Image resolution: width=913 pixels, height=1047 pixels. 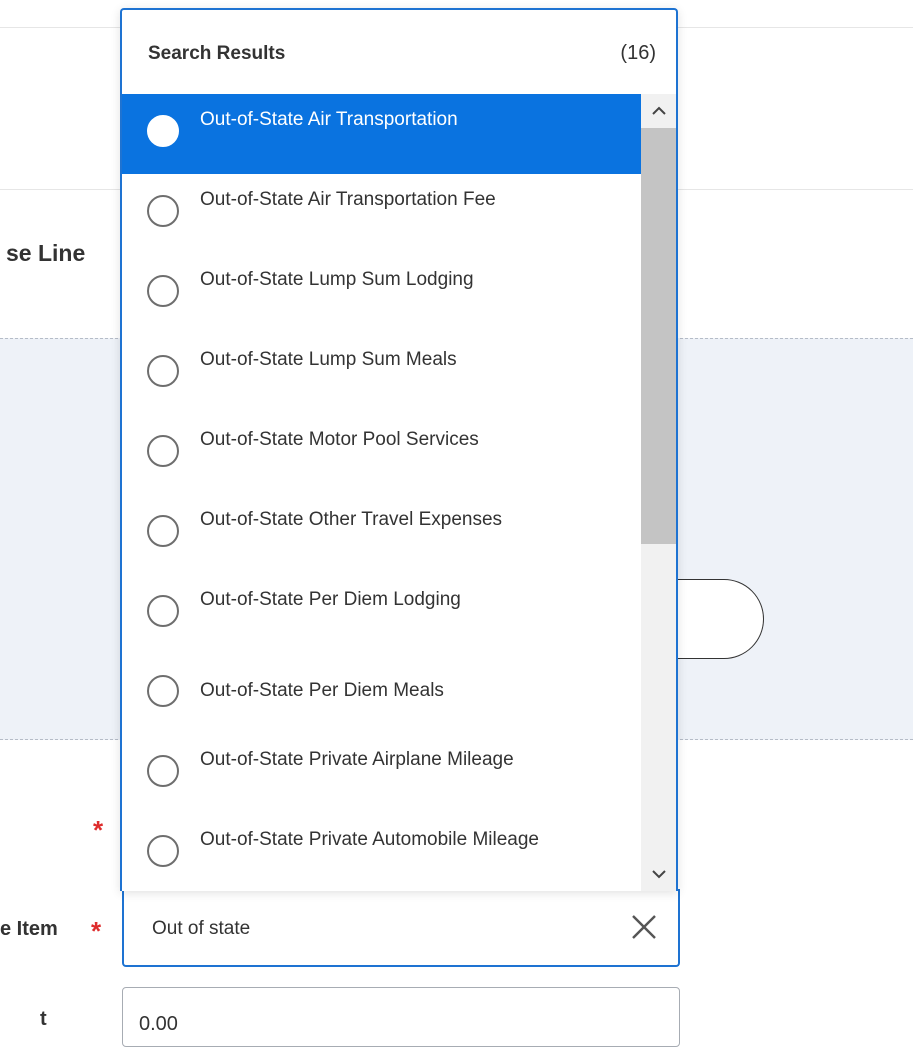 I want to click on search-result-item: Out-of-State Lump Sum Meals, so click(x=381, y=374).